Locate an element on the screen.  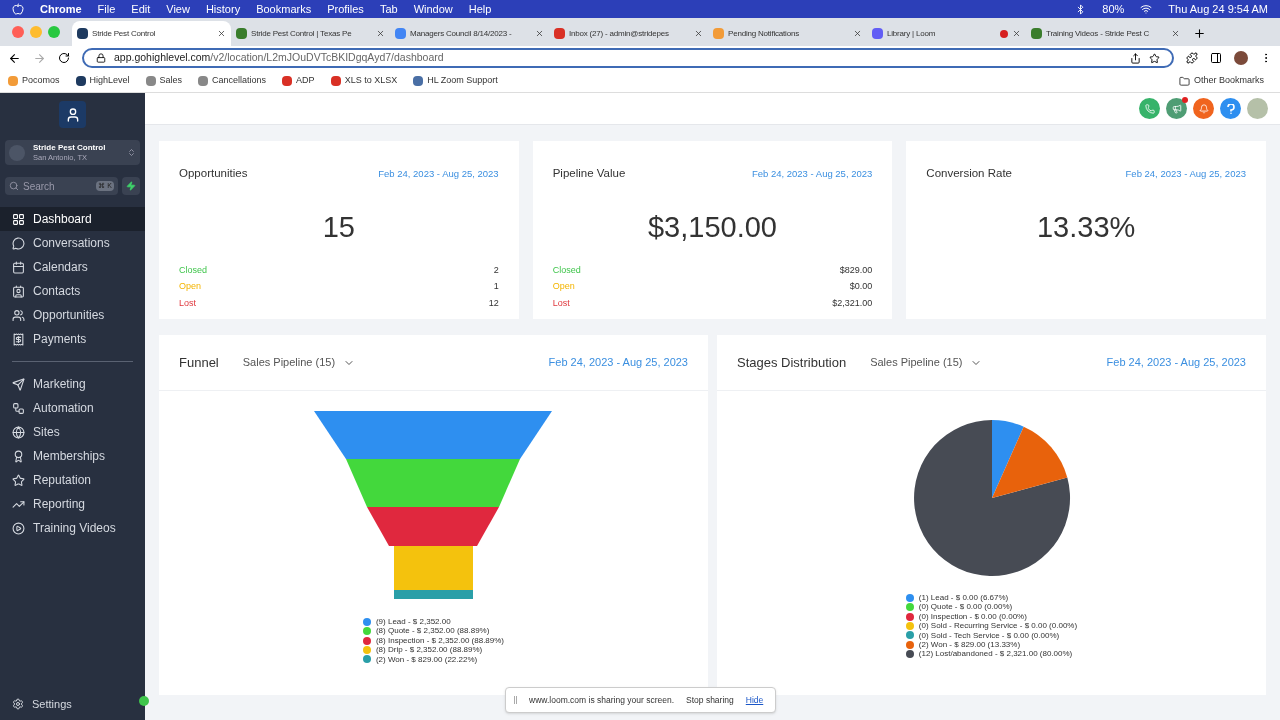
menu-item: File is located at coordinates (106, 9).